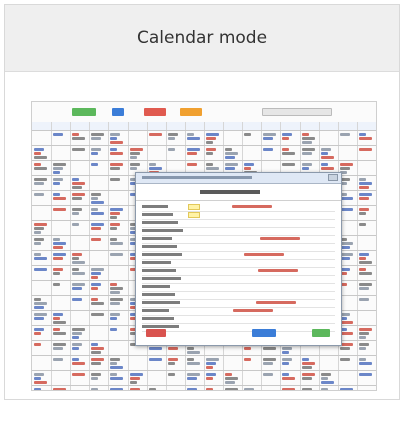 The height and width of the screenshot is (427, 406). Describe the element at coordinates (84, 112) in the screenshot. I see `toolbar-button-green` at that location.